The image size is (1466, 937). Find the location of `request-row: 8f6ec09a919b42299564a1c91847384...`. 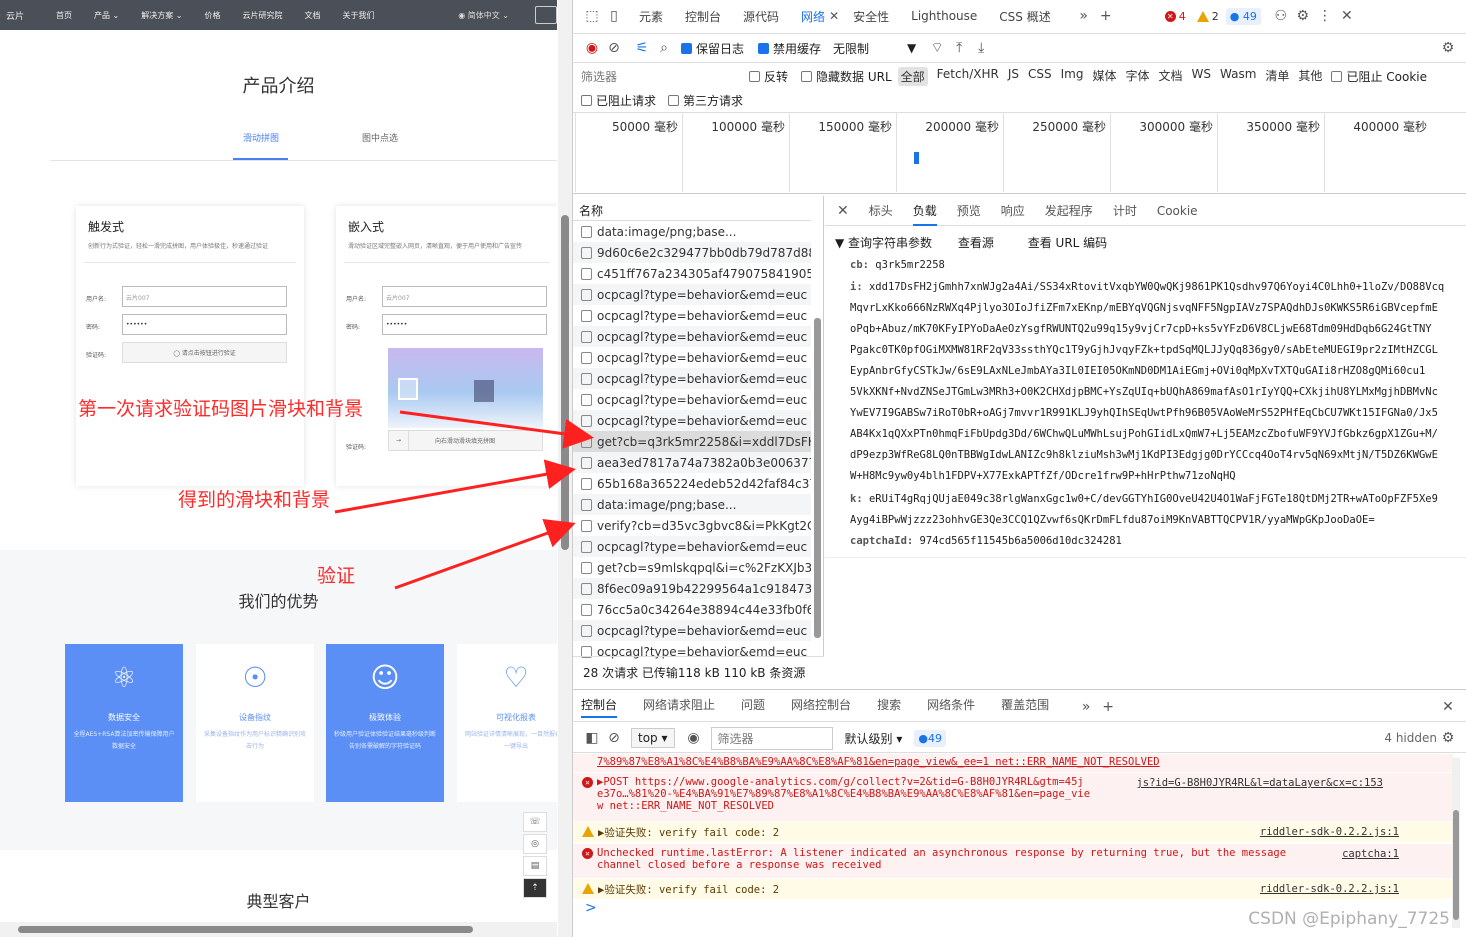

request-row: 8f6ec09a919b42299564a1c91847384... is located at coordinates (692, 588).